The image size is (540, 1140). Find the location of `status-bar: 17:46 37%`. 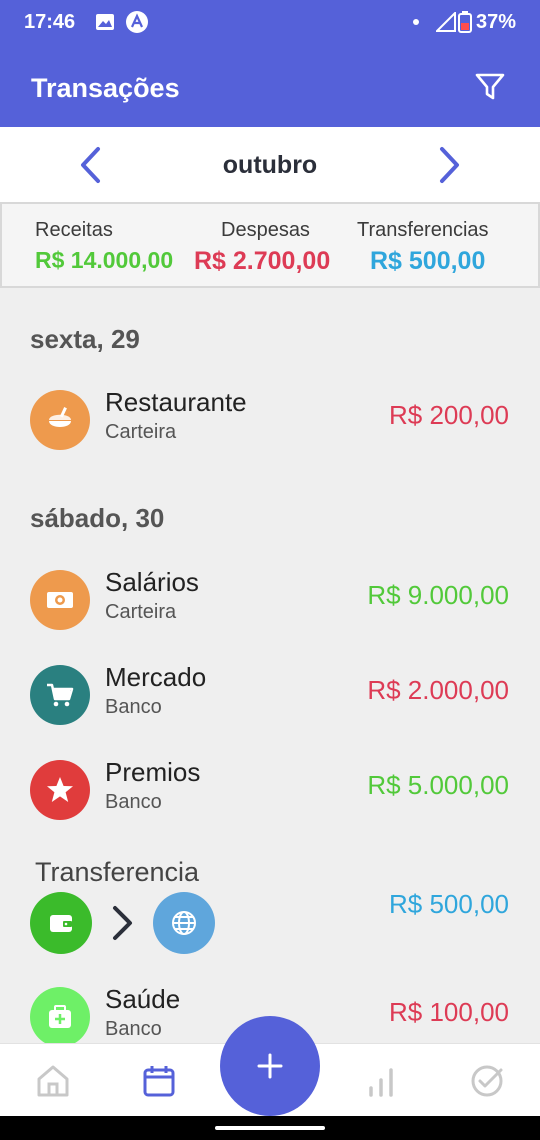

status-bar: 17:46 37% is located at coordinates (270, 23).